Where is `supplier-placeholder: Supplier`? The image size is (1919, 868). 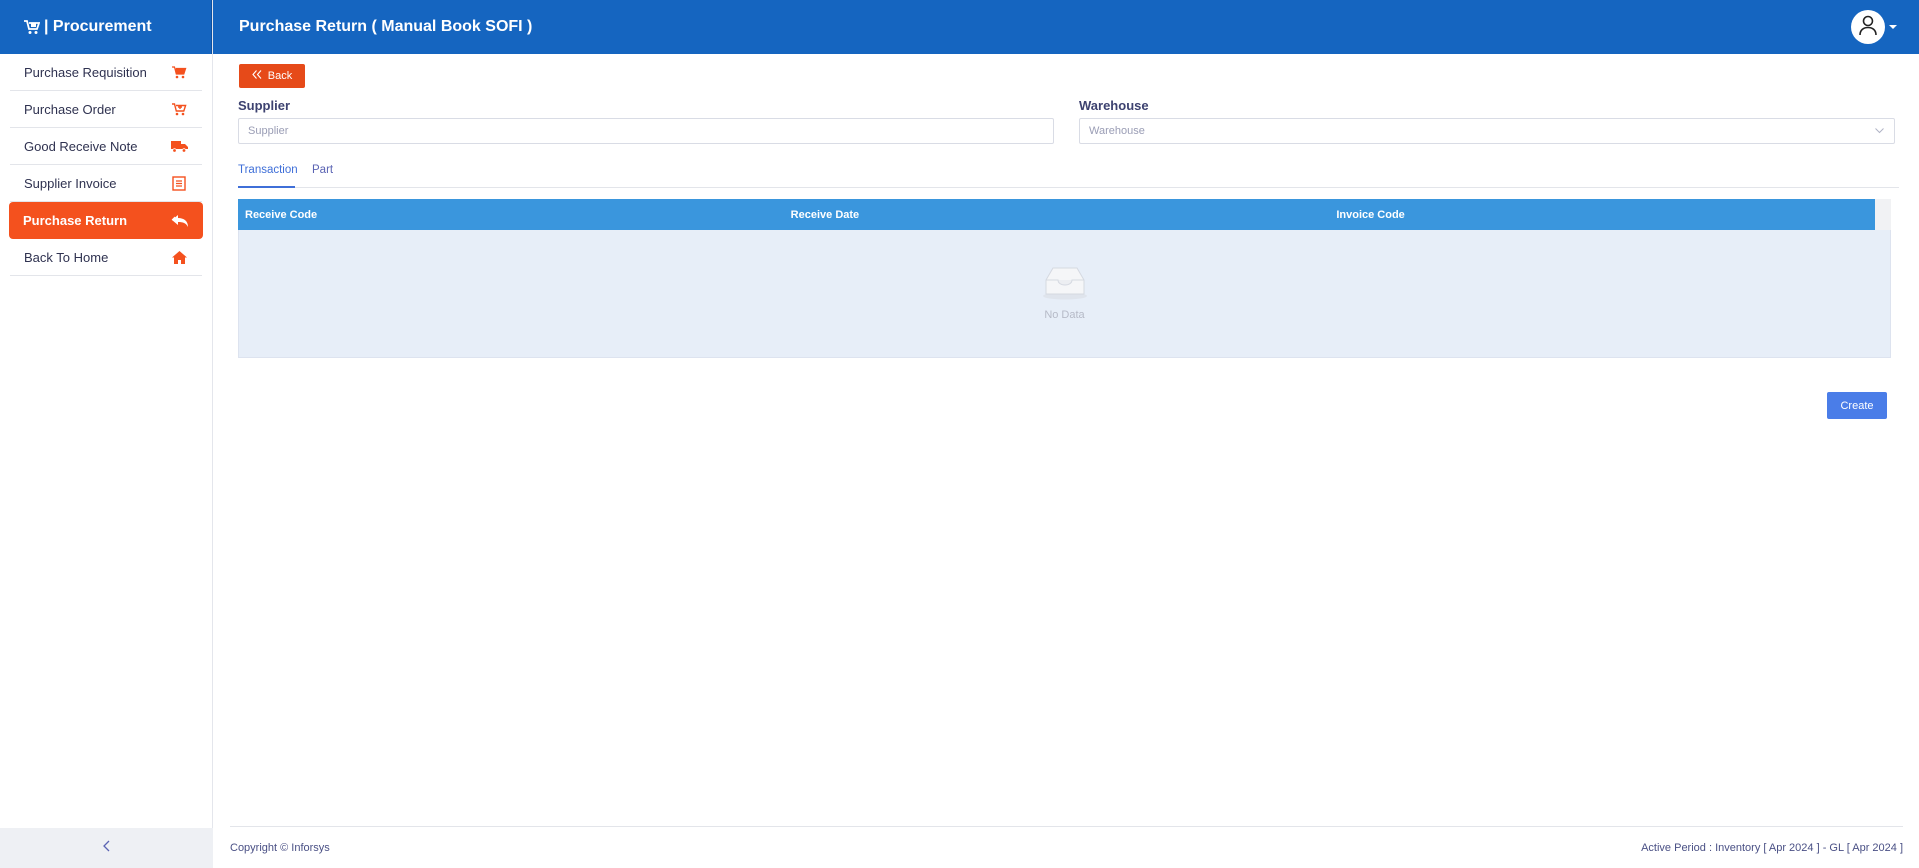 supplier-placeholder: Supplier is located at coordinates (268, 131).